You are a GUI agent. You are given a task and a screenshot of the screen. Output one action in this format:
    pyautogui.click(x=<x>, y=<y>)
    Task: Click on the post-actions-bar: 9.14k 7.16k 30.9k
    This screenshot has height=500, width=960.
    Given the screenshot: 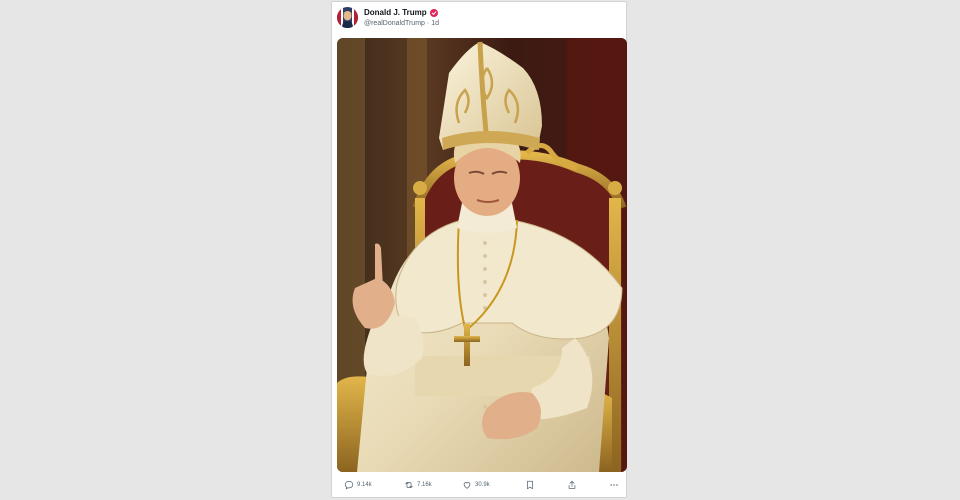 What is the action you would take?
    pyautogui.click(x=479, y=488)
    